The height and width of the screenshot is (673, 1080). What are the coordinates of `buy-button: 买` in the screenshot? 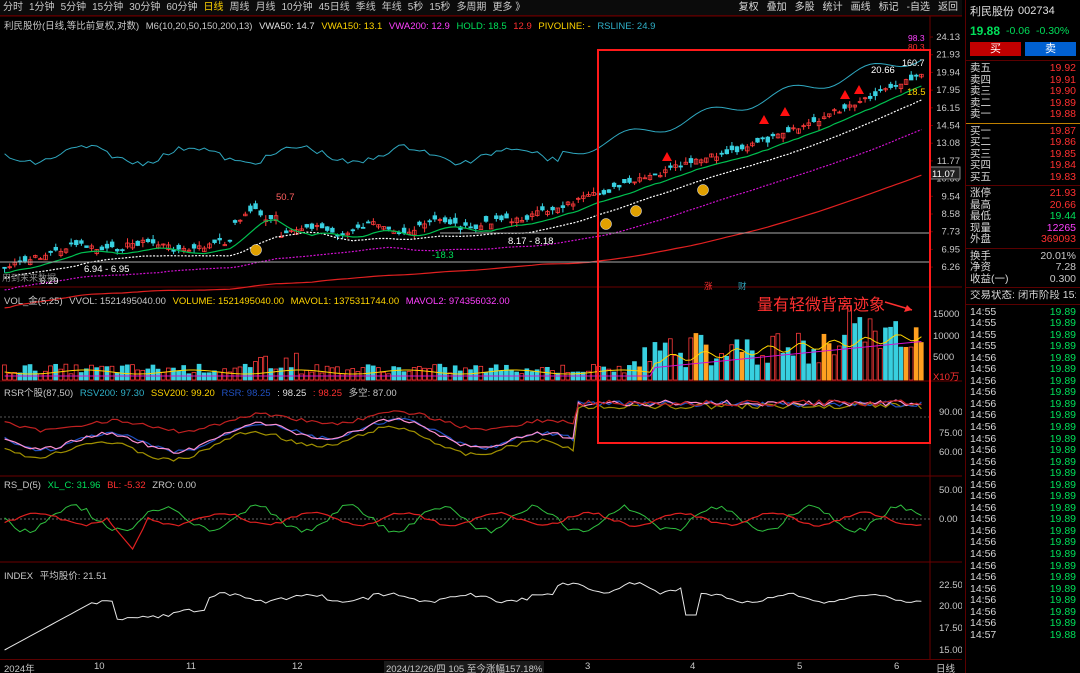 It's located at (995, 49).